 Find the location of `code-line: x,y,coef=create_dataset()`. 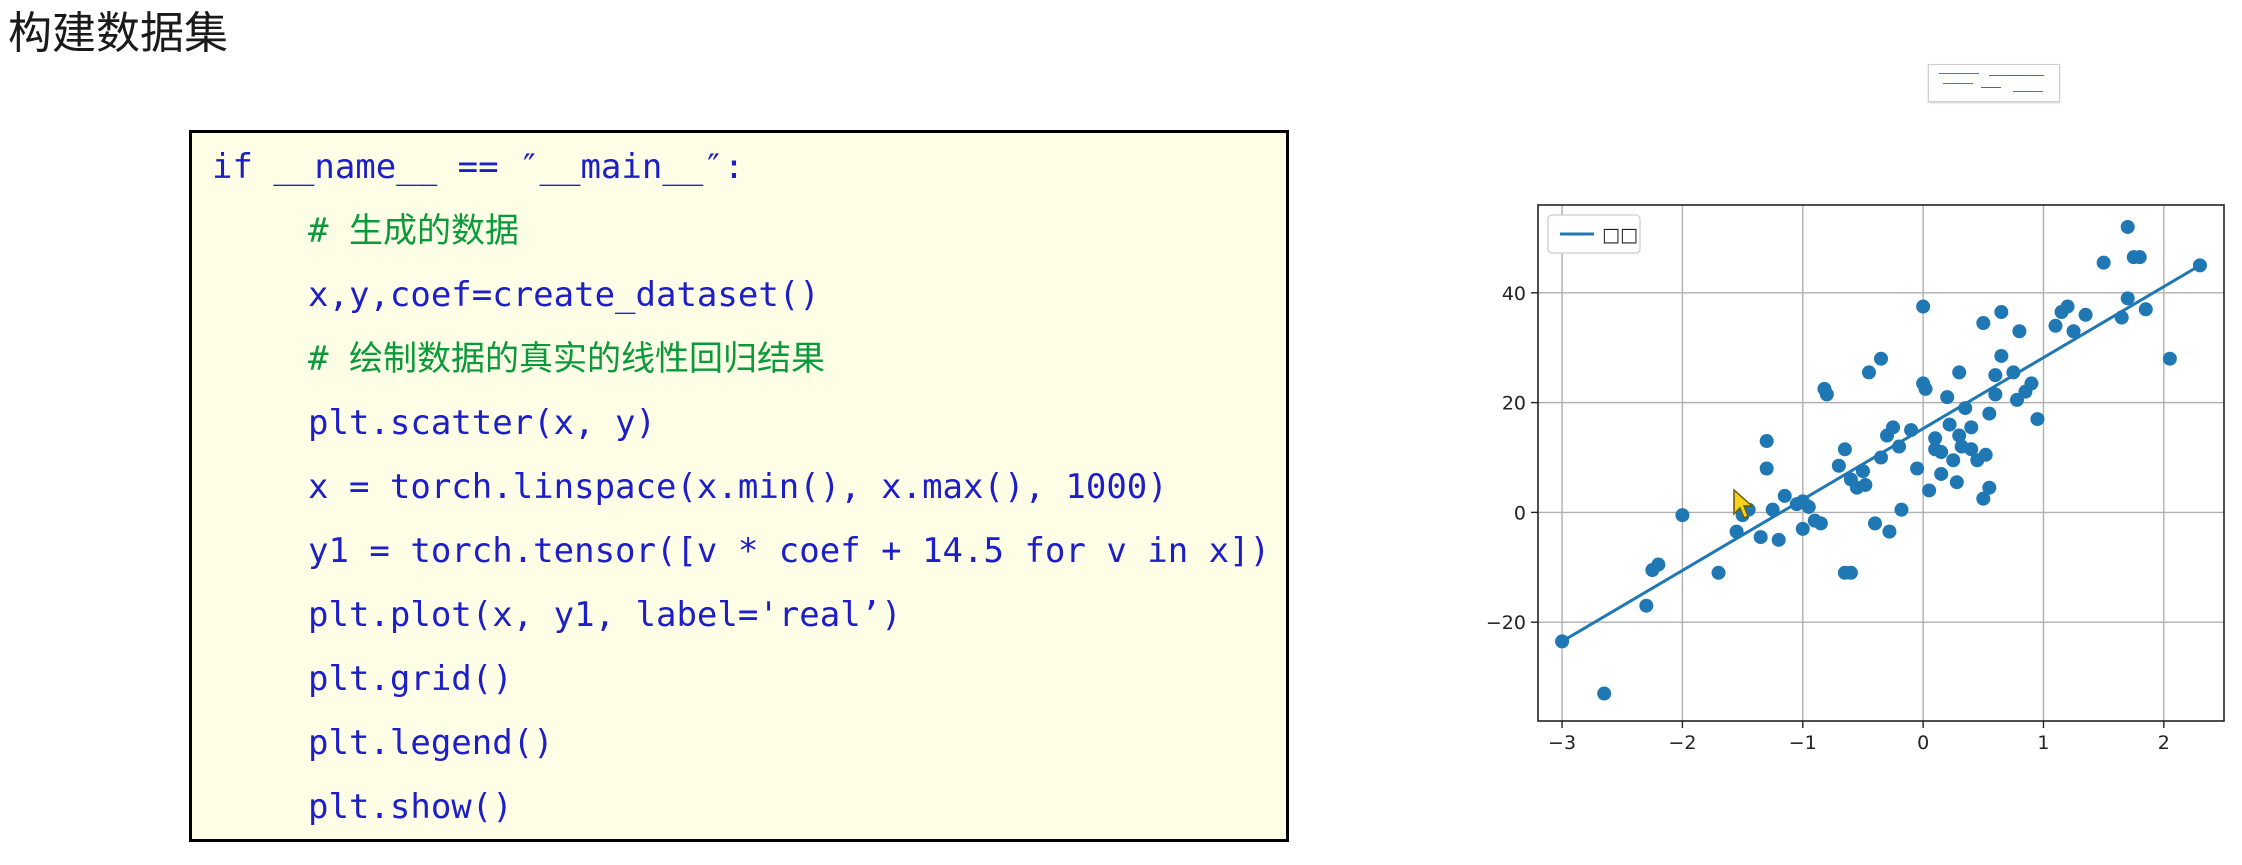

code-line: x,y,coef=create_dataset() is located at coordinates (564, 295).